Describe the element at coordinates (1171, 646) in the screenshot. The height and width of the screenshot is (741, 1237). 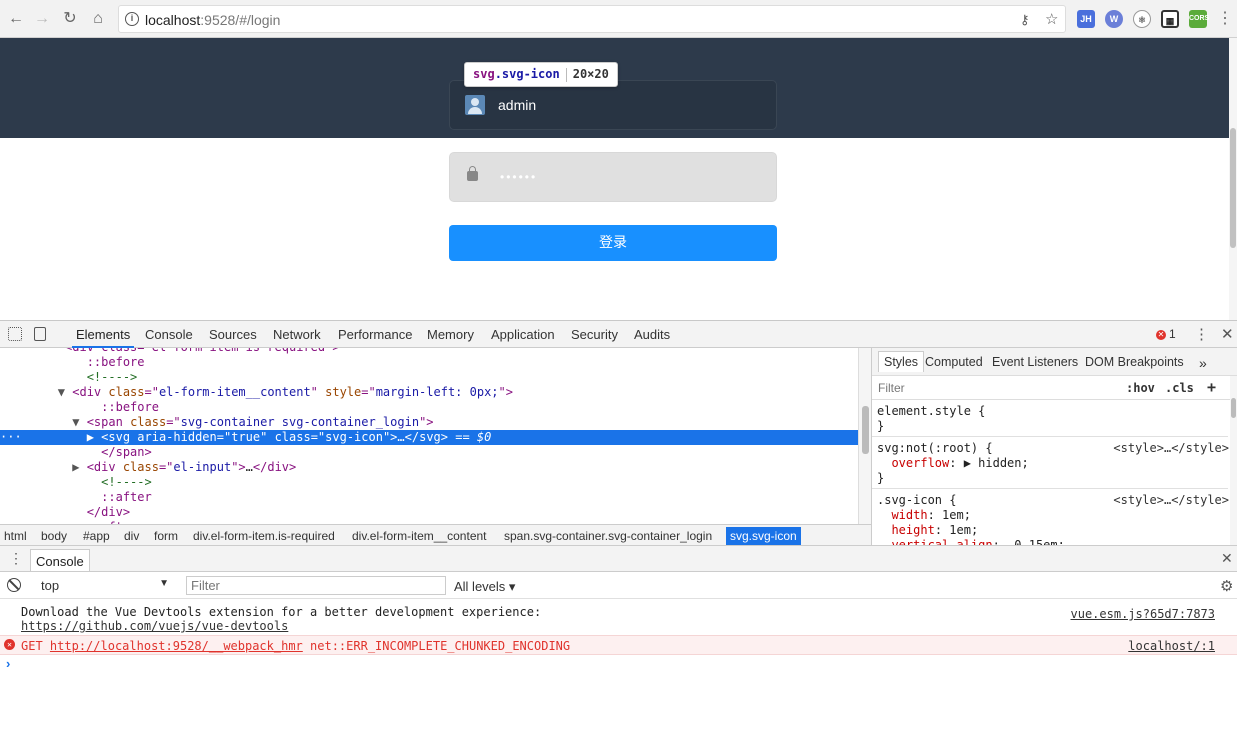
I see `error-source: localhost/:1` at that location.